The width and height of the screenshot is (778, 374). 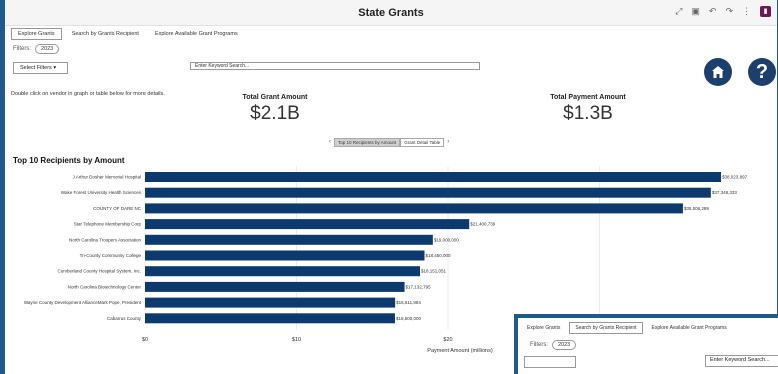 What do you see at coordinates (117, 208) in the screenshot?
I see `category-label: COUNTY OF DARE NC` at bounding box center [117, 208].